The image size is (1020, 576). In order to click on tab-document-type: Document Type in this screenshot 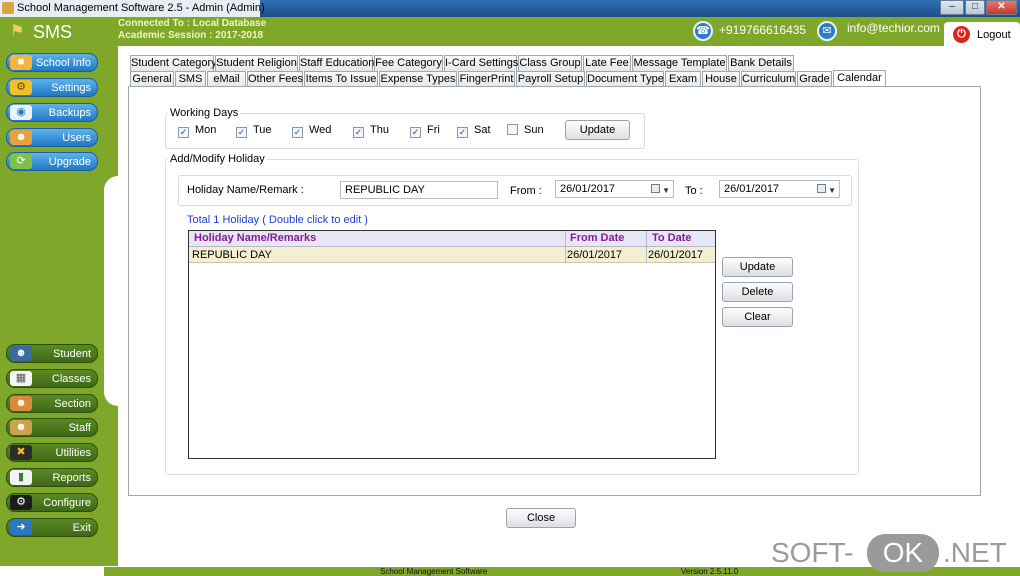, I will do `click(625, 79)`.